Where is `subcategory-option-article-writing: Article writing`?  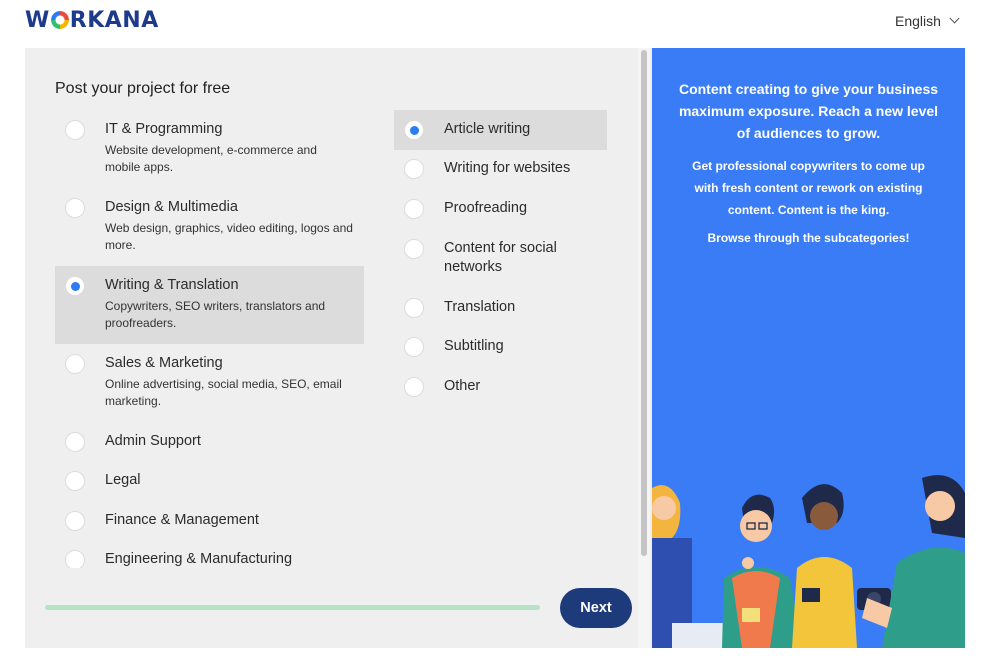 subcategory-option-article-writing: Article writing is located at coordinates (500, 130).